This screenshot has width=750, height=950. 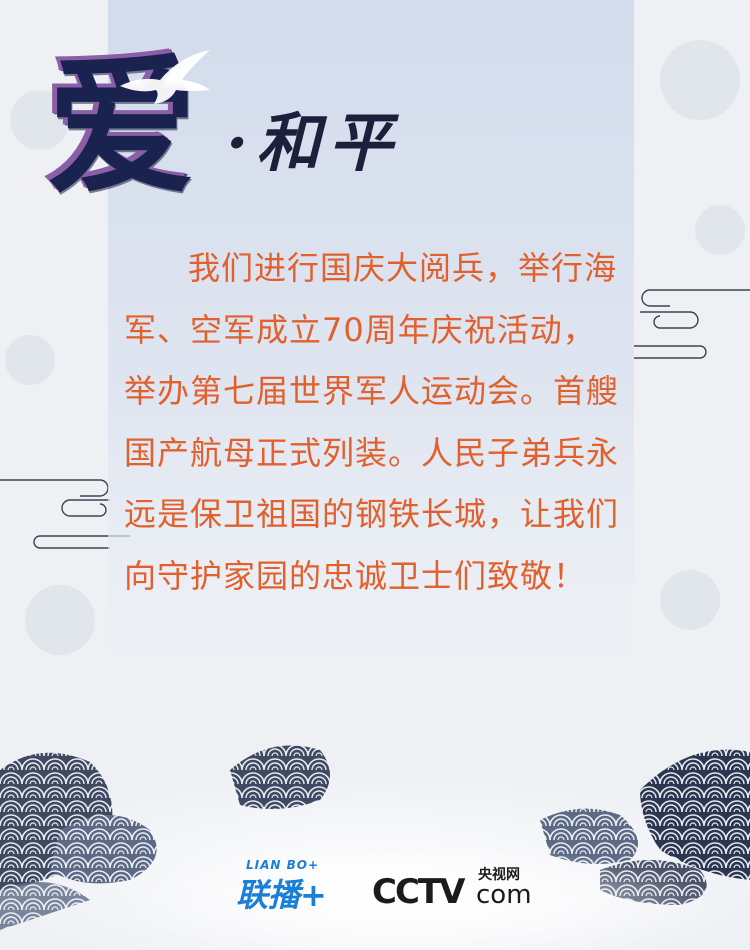 I want to click on cctv-logo: CCTV 央视网 com, so click(x=457, y=892).